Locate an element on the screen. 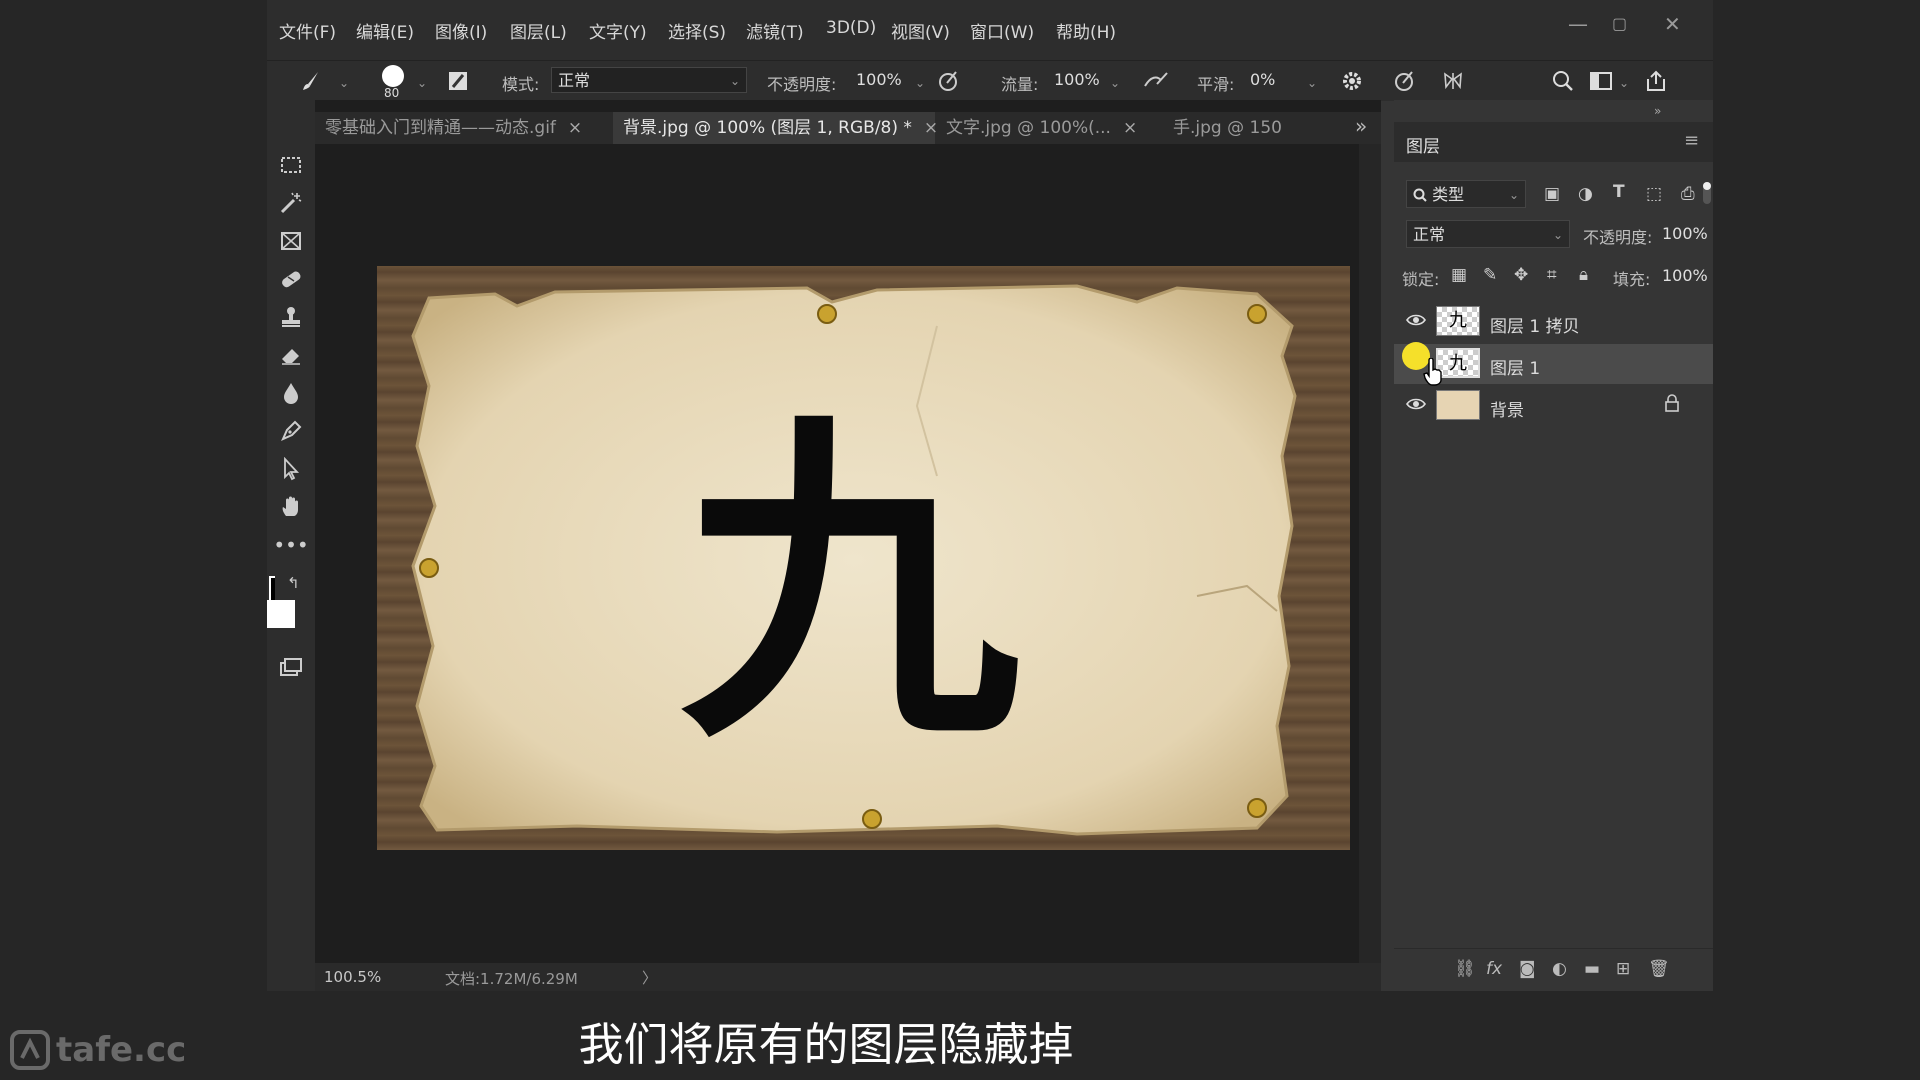 This screenshot has width=1920, height=1080. gear-icon is located at coordinates (1352, 81).